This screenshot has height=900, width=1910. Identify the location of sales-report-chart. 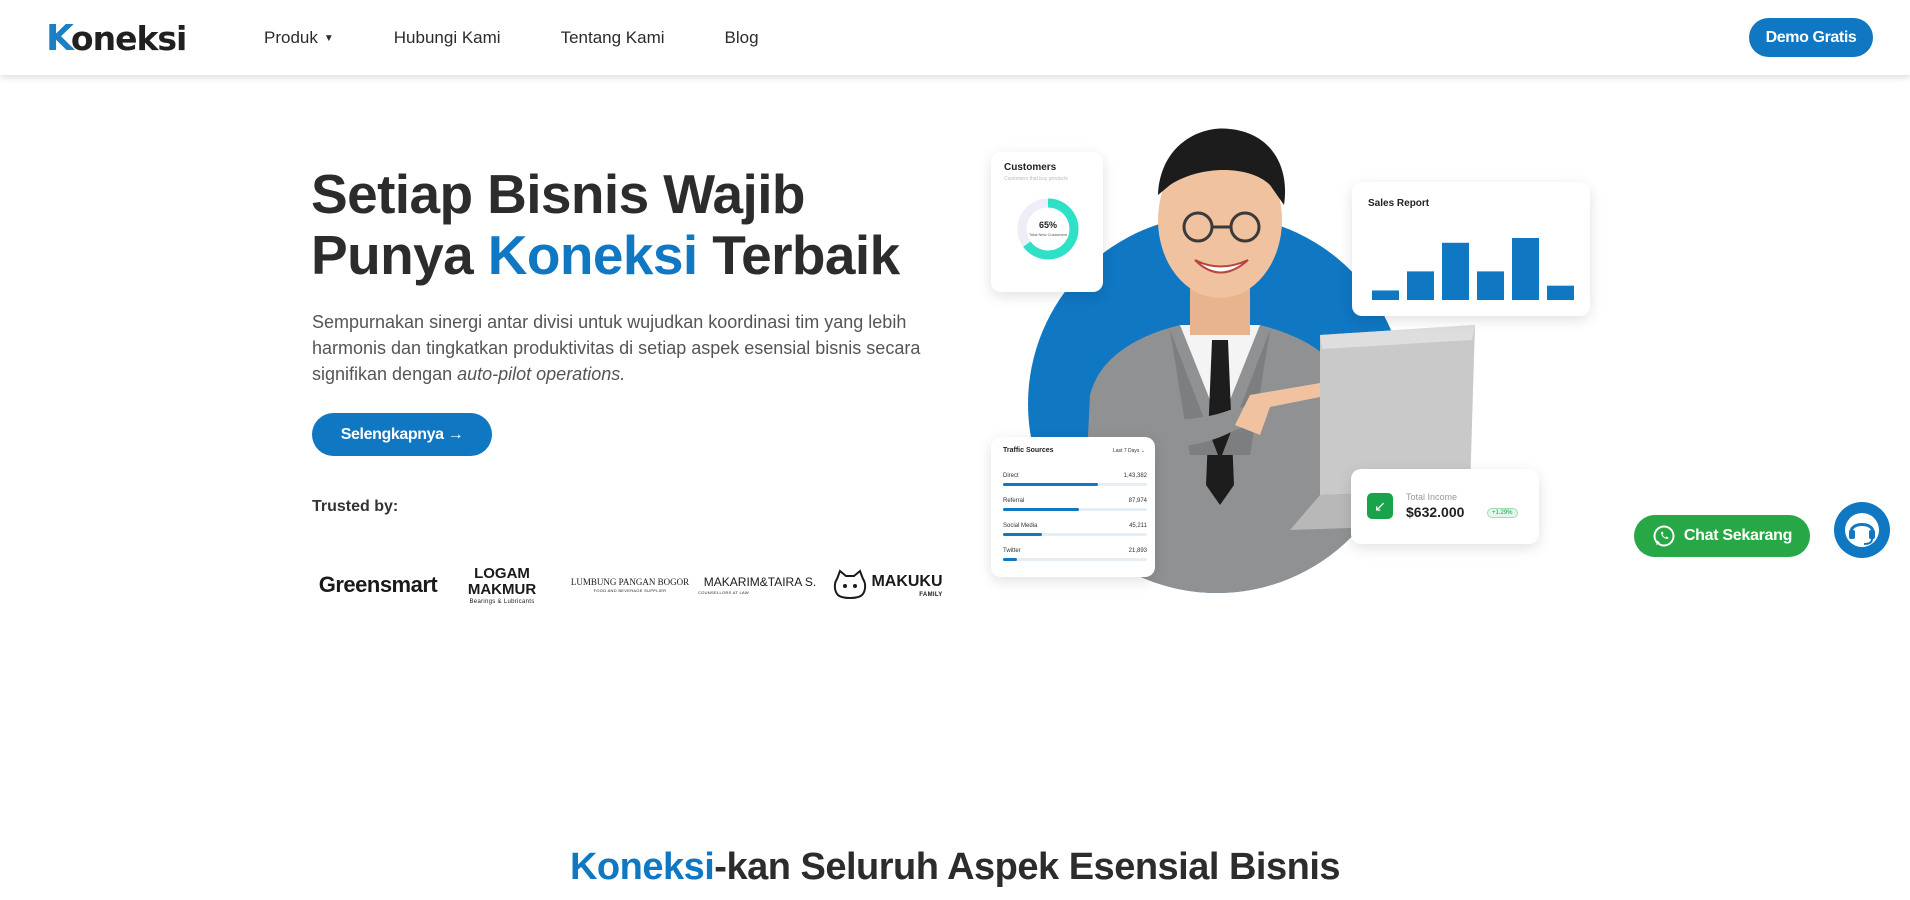
(1473, 269).